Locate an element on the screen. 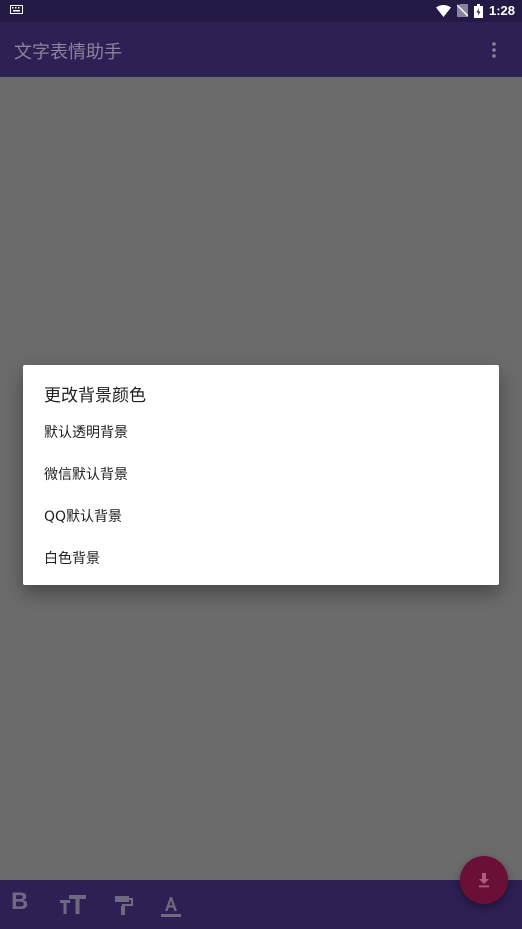 This screenshot has height=929, width=522. option-label: 白色背景 is located at coordinates (72, 559).